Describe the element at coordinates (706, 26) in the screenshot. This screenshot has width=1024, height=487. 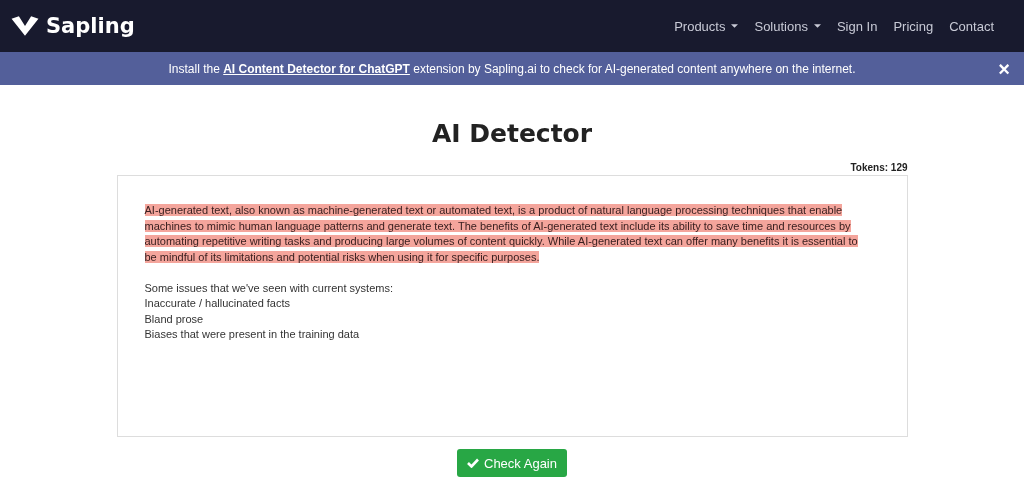
I see `nav-link: Products` at that location.